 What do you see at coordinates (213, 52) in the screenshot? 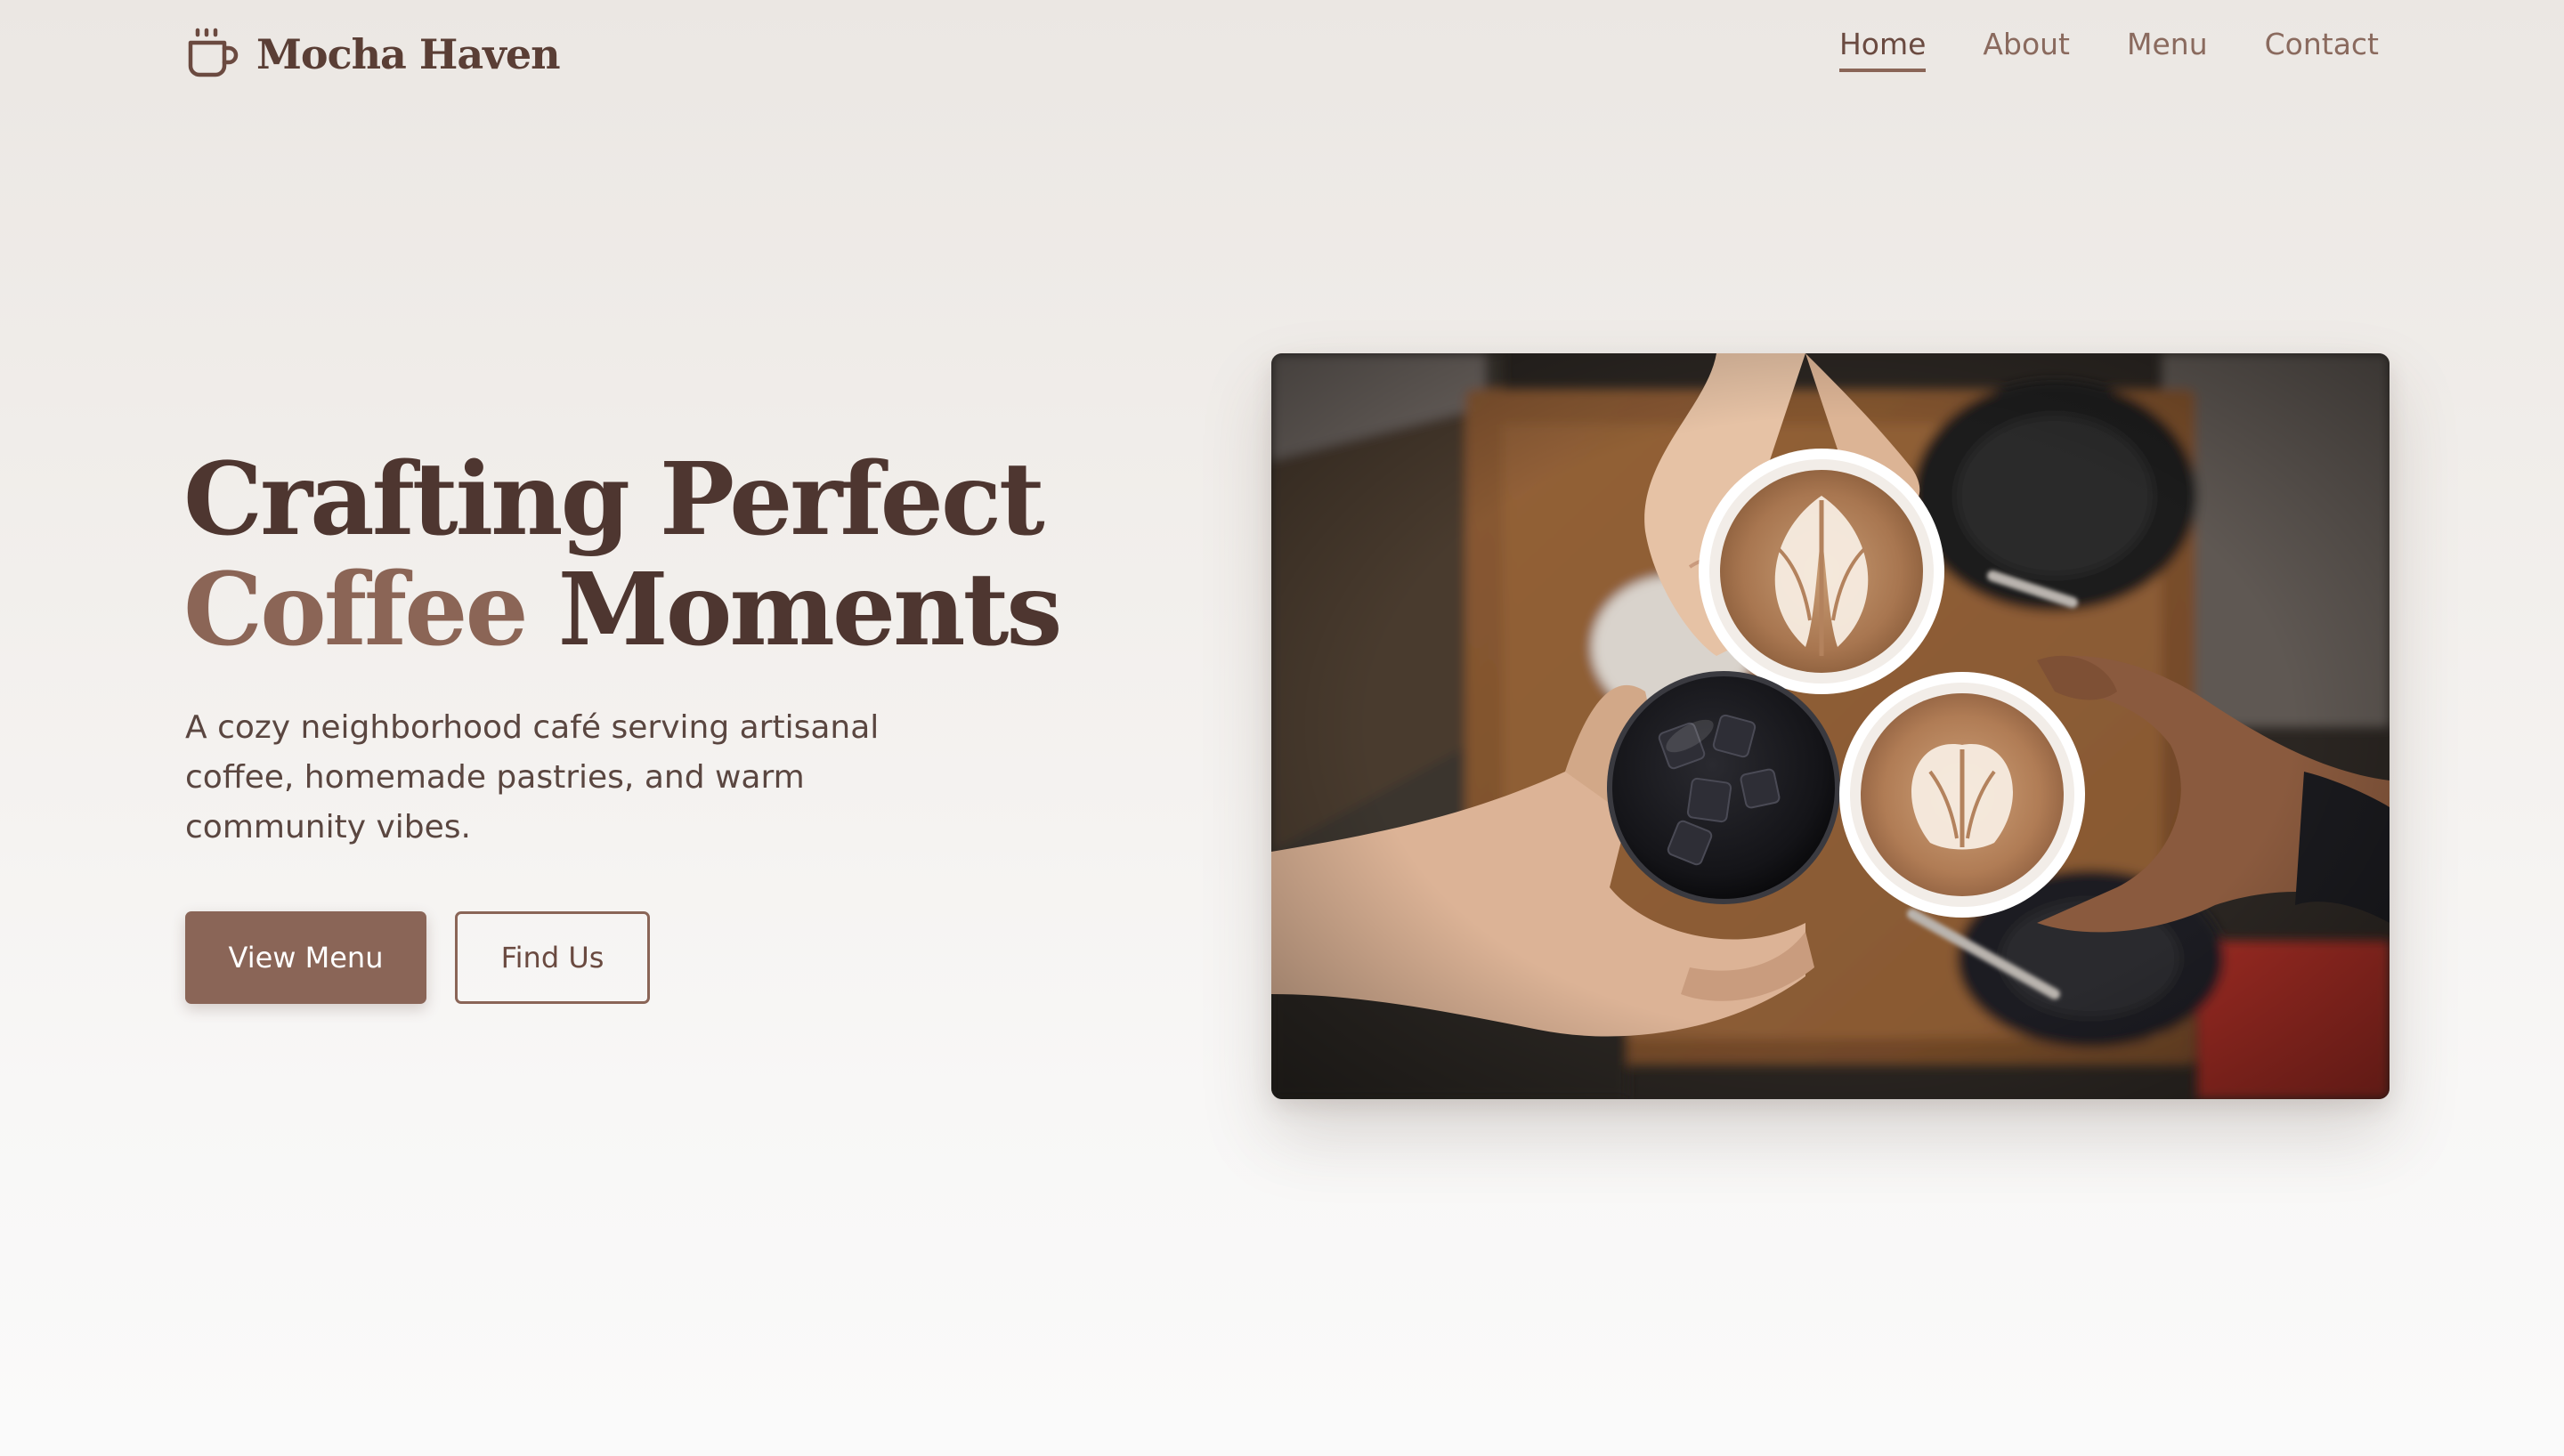
I see `coffee-cup-icon` at bounding box center [213, 52].